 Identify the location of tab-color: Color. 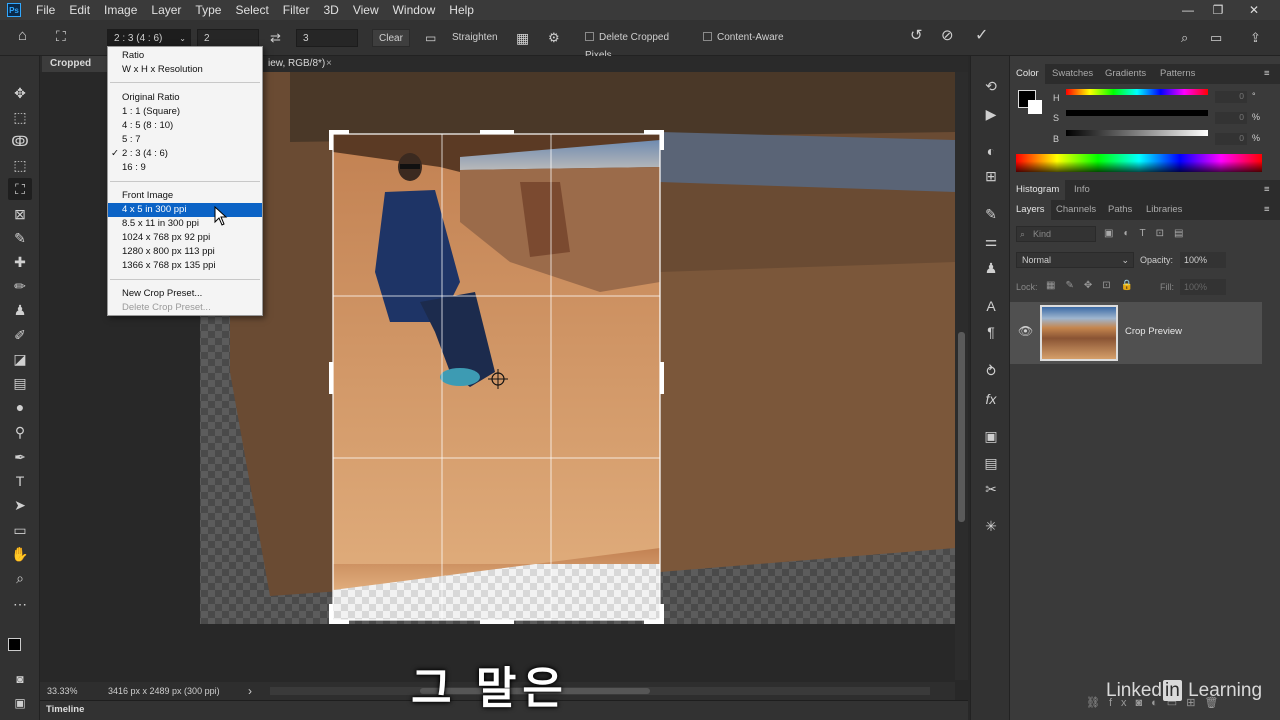
(1027, 74).